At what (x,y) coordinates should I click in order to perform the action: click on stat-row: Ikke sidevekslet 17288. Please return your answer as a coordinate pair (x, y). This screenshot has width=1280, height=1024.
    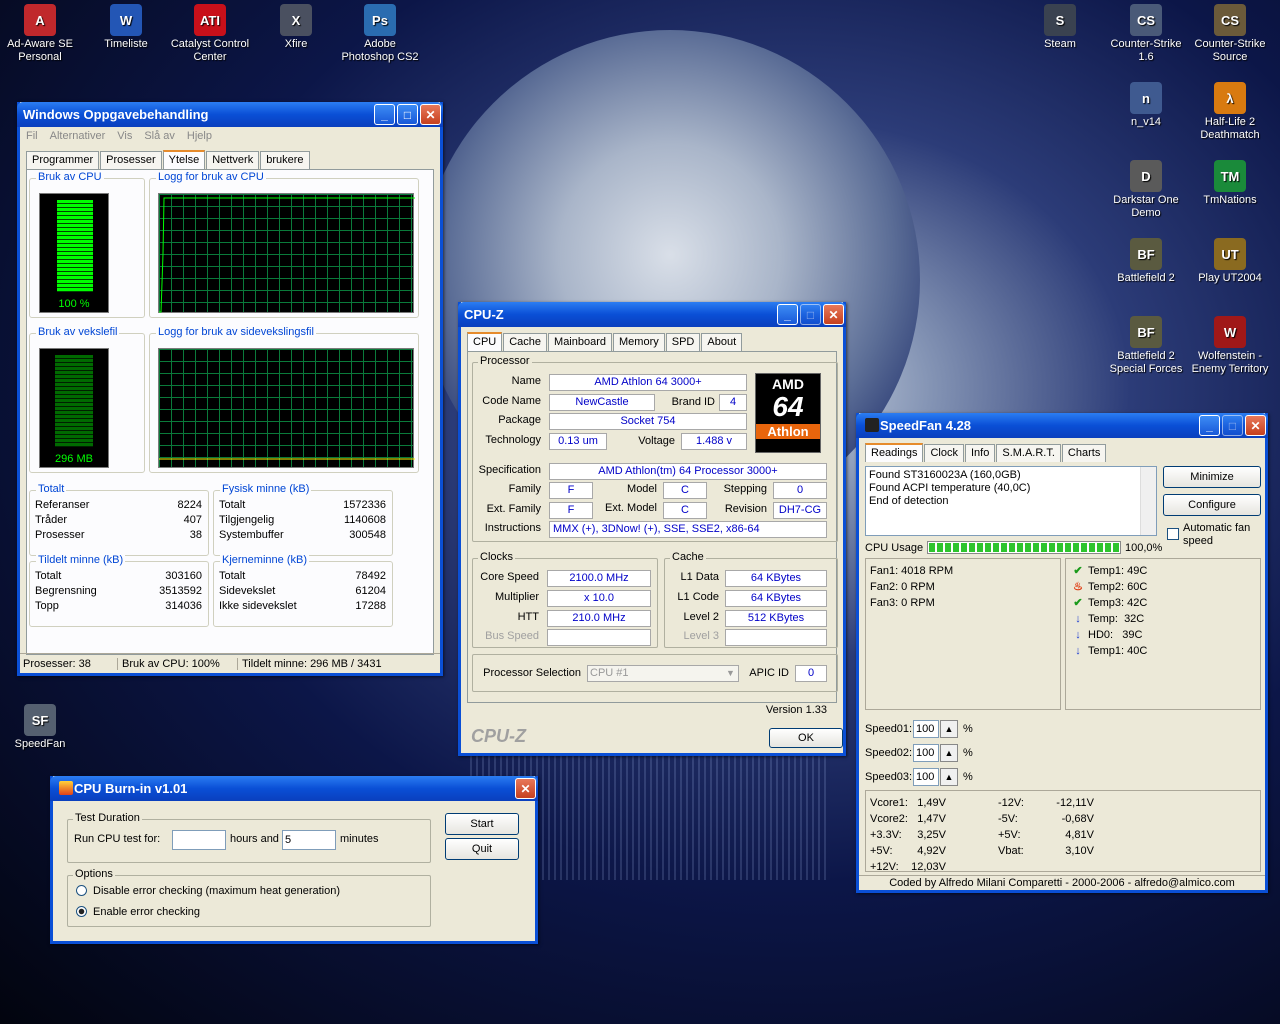
    Looking at the image, I should click on (302, 606).